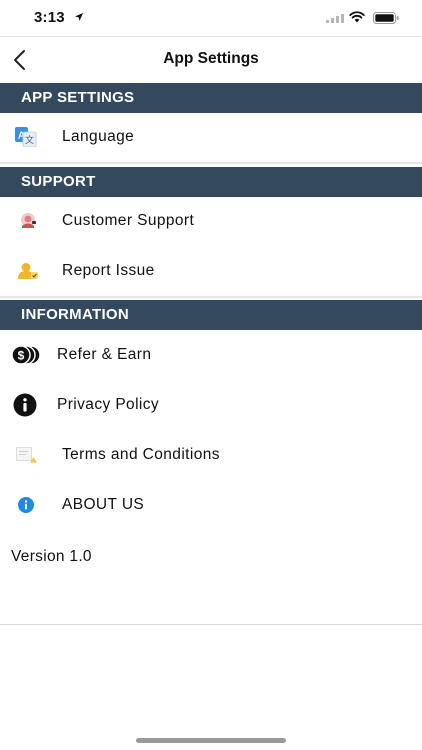 This screenshot has height=750, width=422. I want to click on info-black-icon, so click(25, 405).